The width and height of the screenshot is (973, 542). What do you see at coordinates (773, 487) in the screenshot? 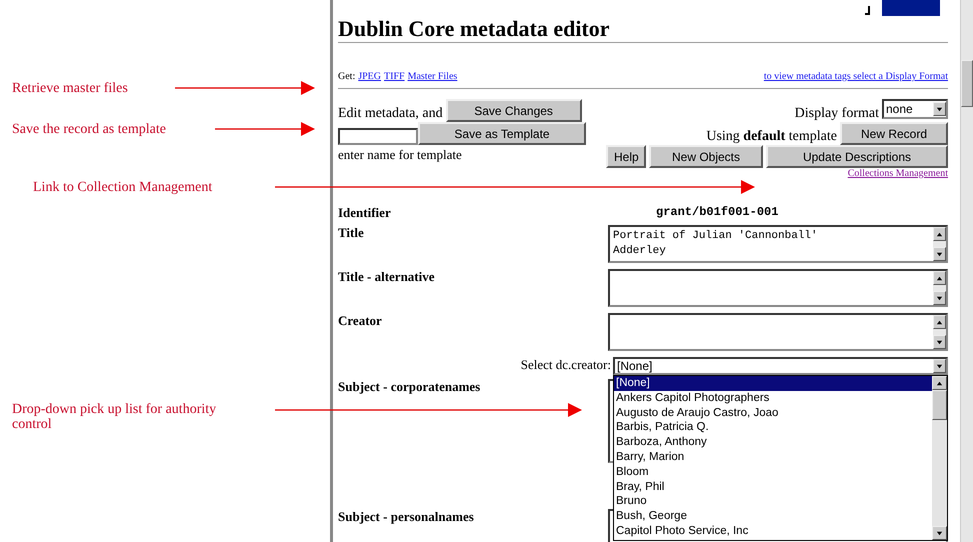
I see `dropdown-option: Bray, Phil` at bounding box center [773, 487].